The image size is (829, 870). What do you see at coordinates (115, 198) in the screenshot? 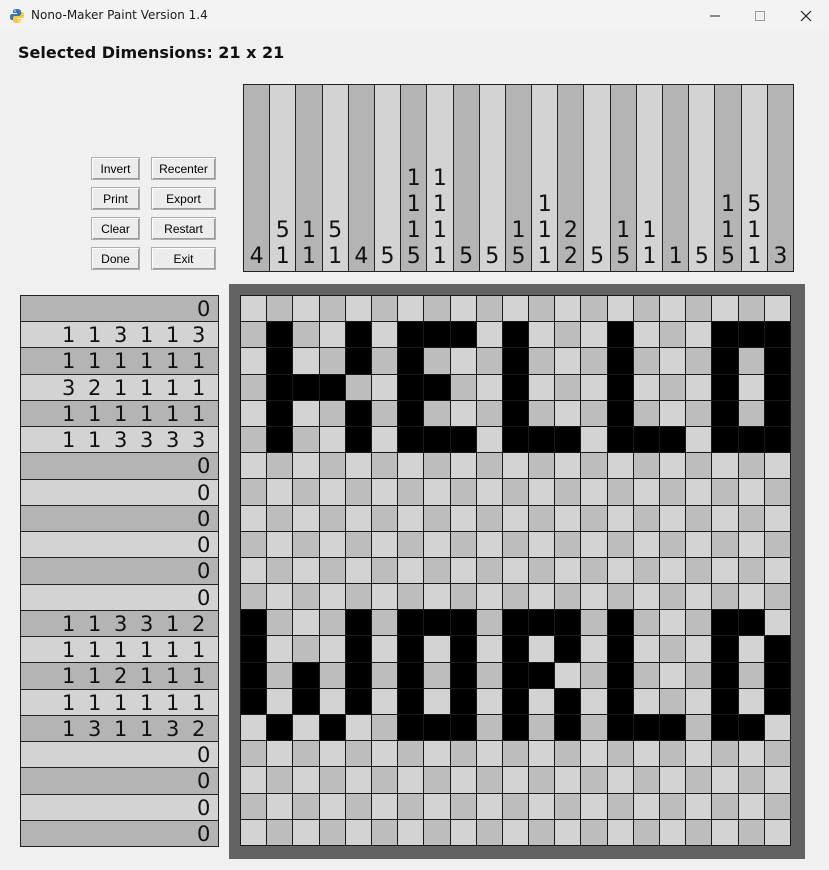
I see `print-button: Print` at bounding box center [115, 198].